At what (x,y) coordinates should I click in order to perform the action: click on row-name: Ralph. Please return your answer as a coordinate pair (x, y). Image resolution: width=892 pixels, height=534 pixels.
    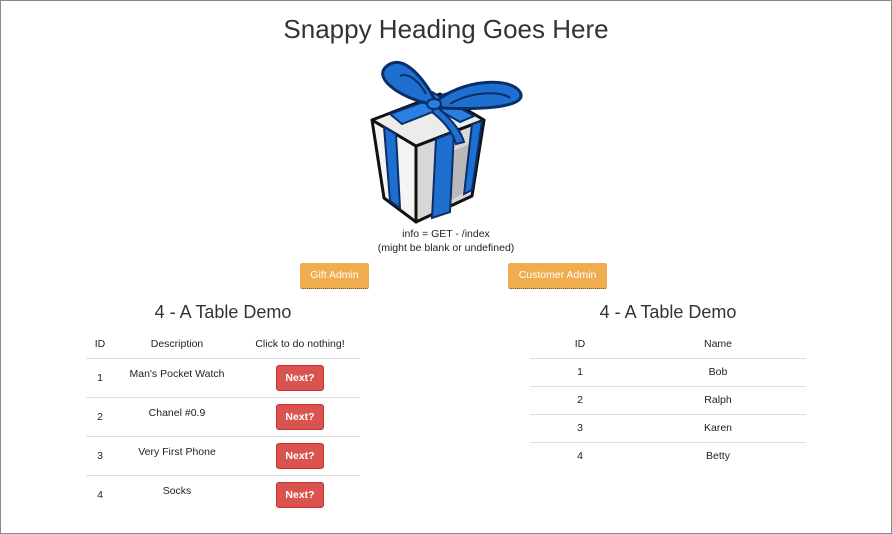
    Looking at the image, I should click on (718, 399).